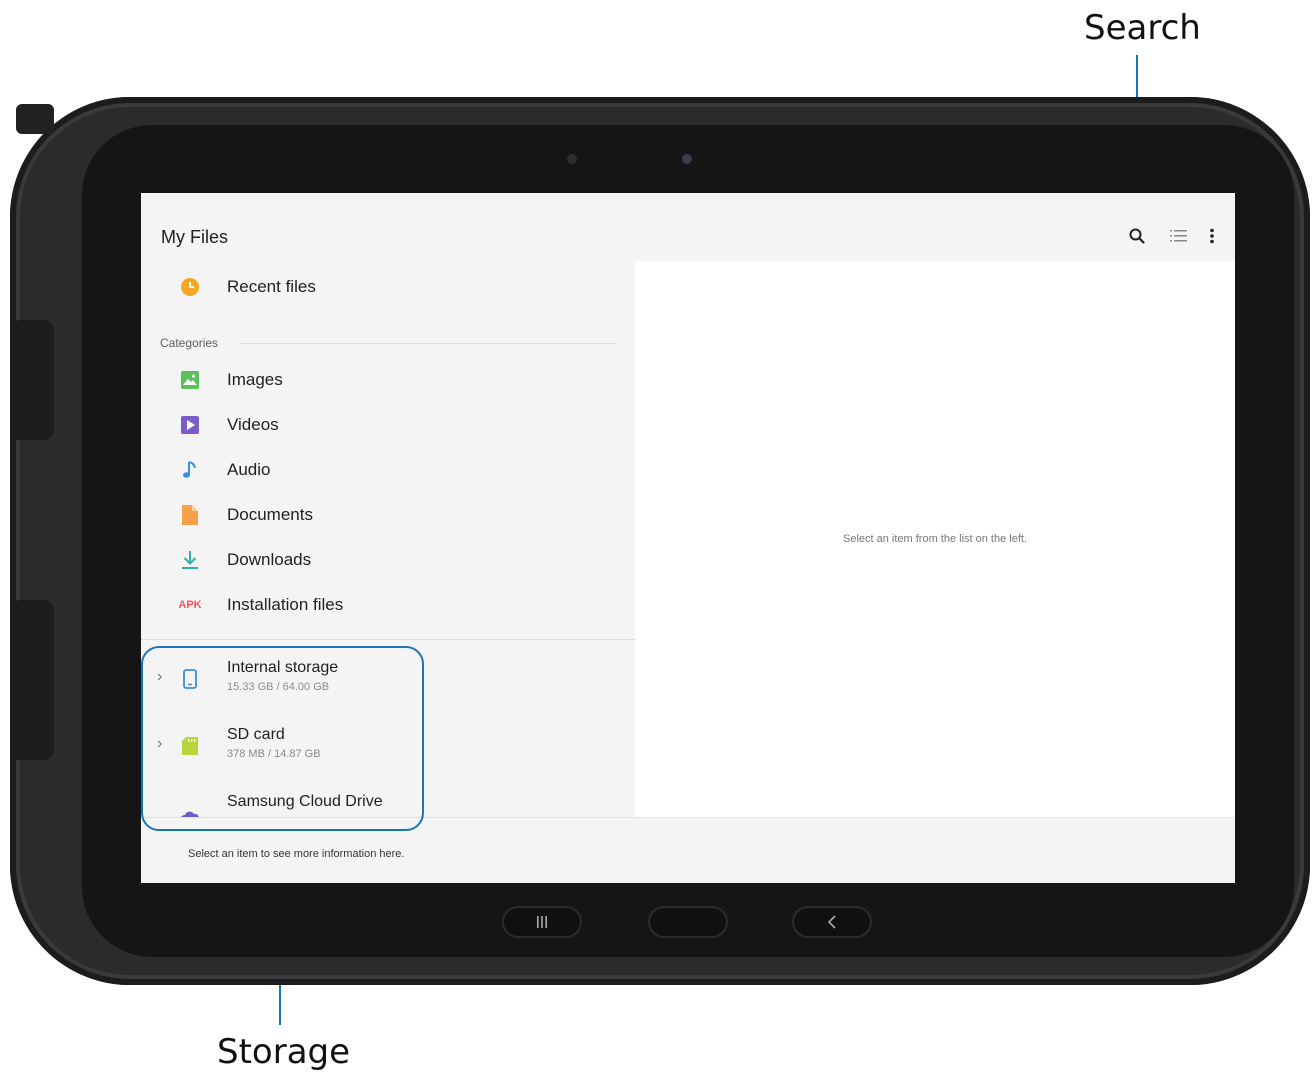  Describe the element at coordinates (190, 425) in the screenshot. I see `video-icon` at that location.